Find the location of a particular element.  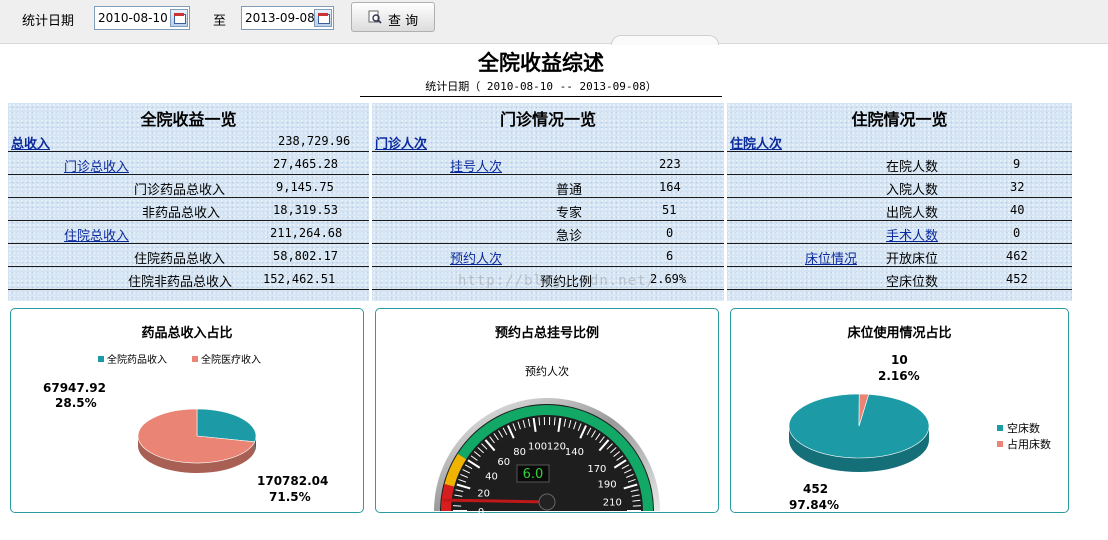

discharge-label: 出院人数 is located at coordinates (912, 213).